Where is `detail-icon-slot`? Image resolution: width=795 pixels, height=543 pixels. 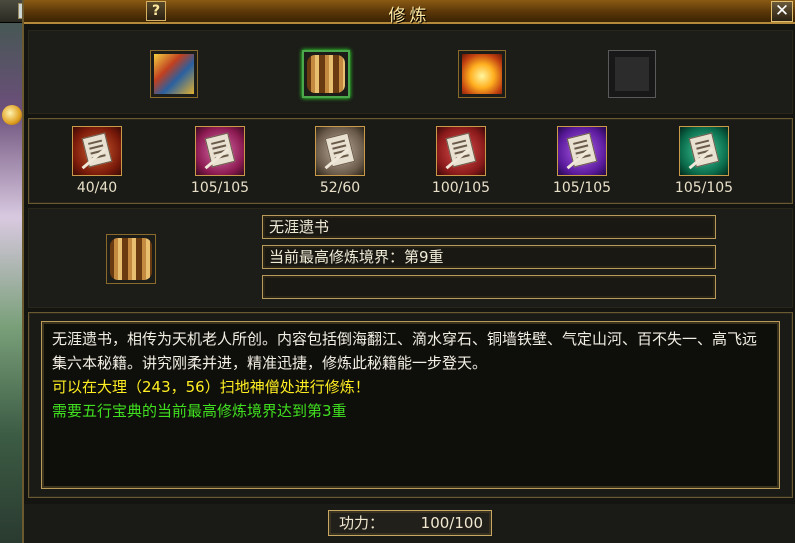
detail-icon-slot is located at coordinates (131, 259).